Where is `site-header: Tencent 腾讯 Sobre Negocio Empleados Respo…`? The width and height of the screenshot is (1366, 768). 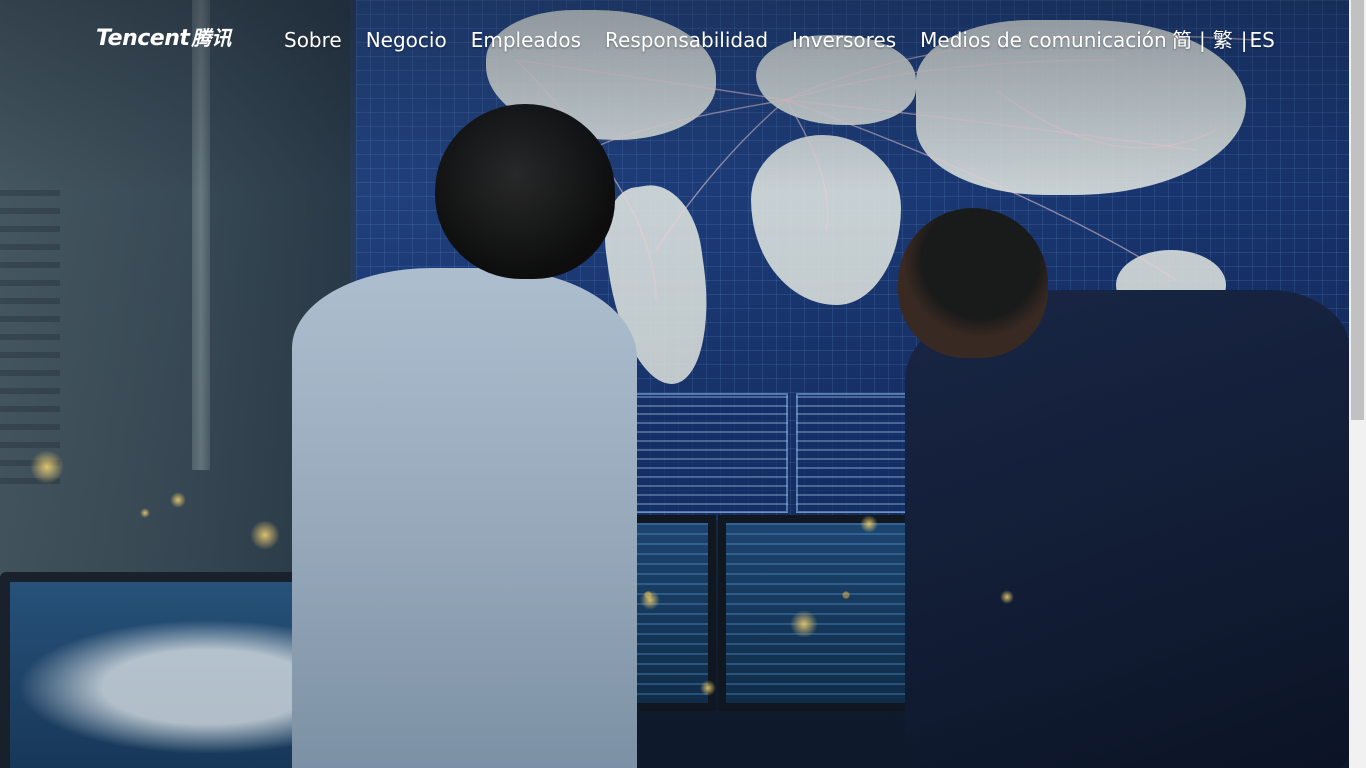 site-header: Tencent 腾讯 Sobre Negocio Empleados Respo… is located at coordinates (674, 40).